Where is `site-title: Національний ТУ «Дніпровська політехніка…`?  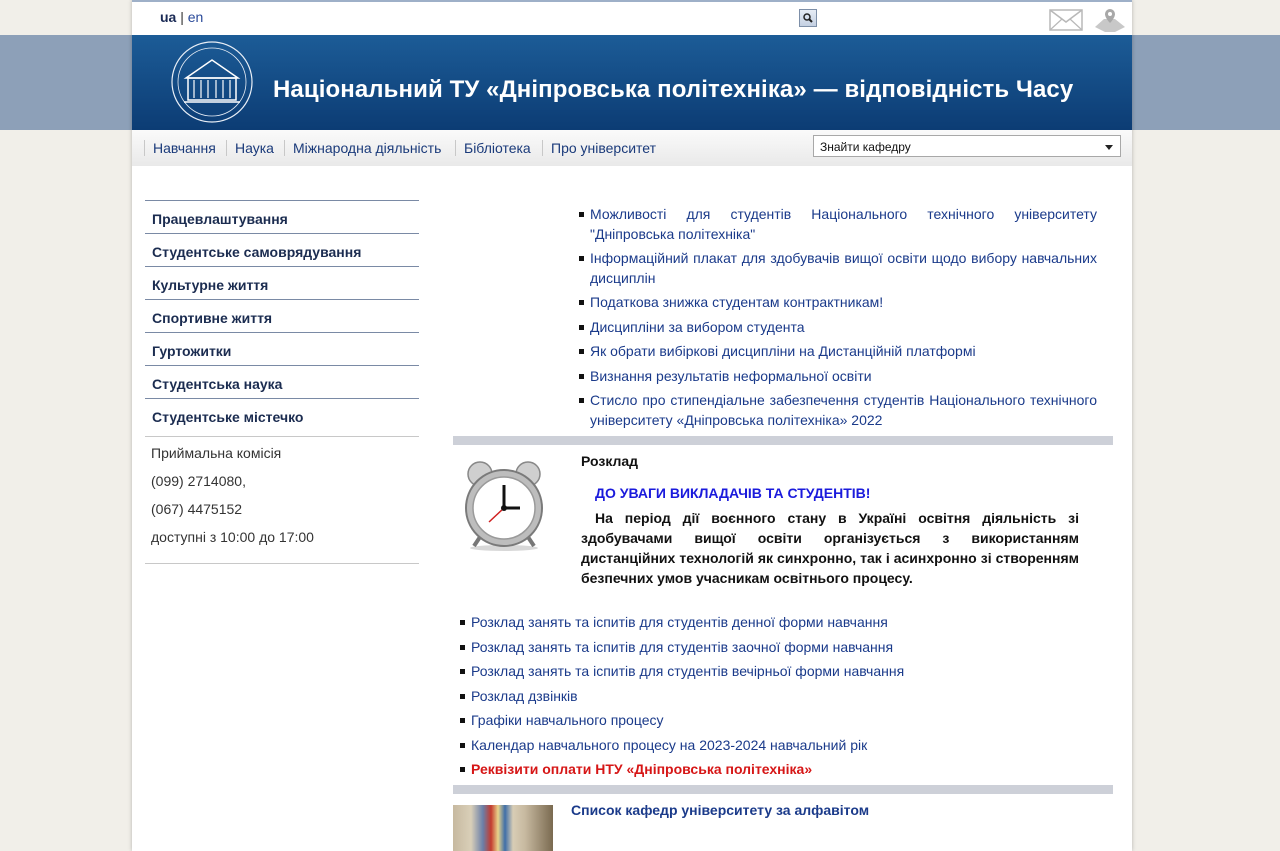 site-title: Національний ТУ «Дніпровська політехніка… is located at coordinates (673, 90).